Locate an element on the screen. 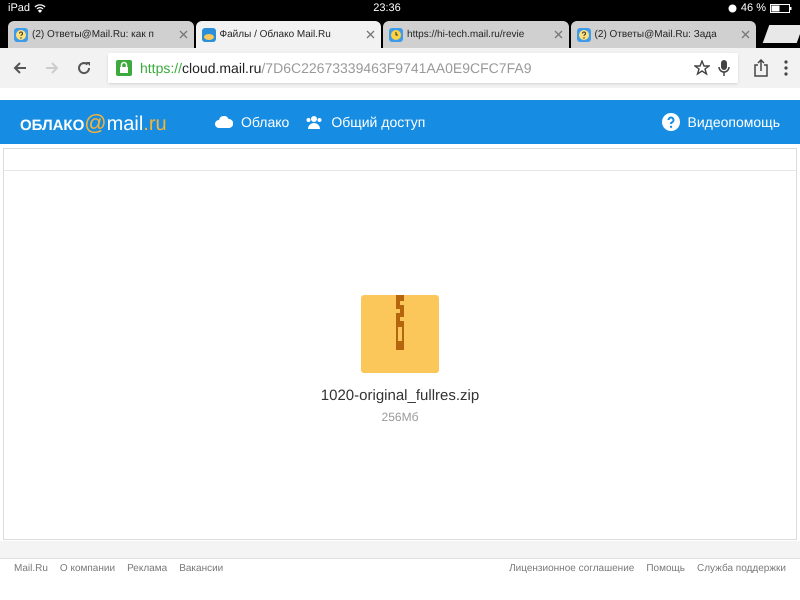  tab-title: (2) Ответы@Mail.Ru: Зада is located at coordinates (656, 35).